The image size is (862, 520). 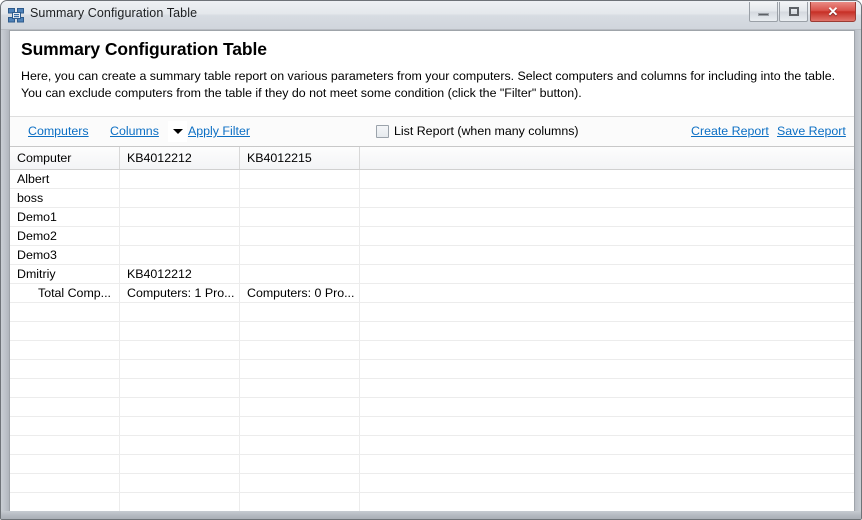 I want to click on table-row: Albert, so click(x=432, y=179).